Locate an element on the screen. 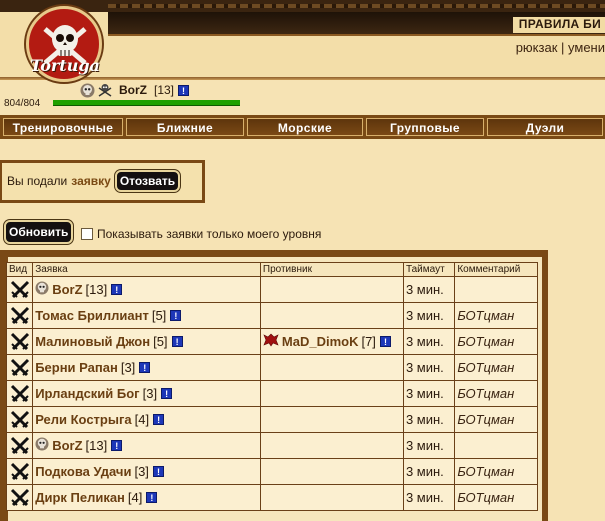 The width and height of the screenshot is (605, 521). player-name: Малиновый Джон is located at coordinates (92, 341).